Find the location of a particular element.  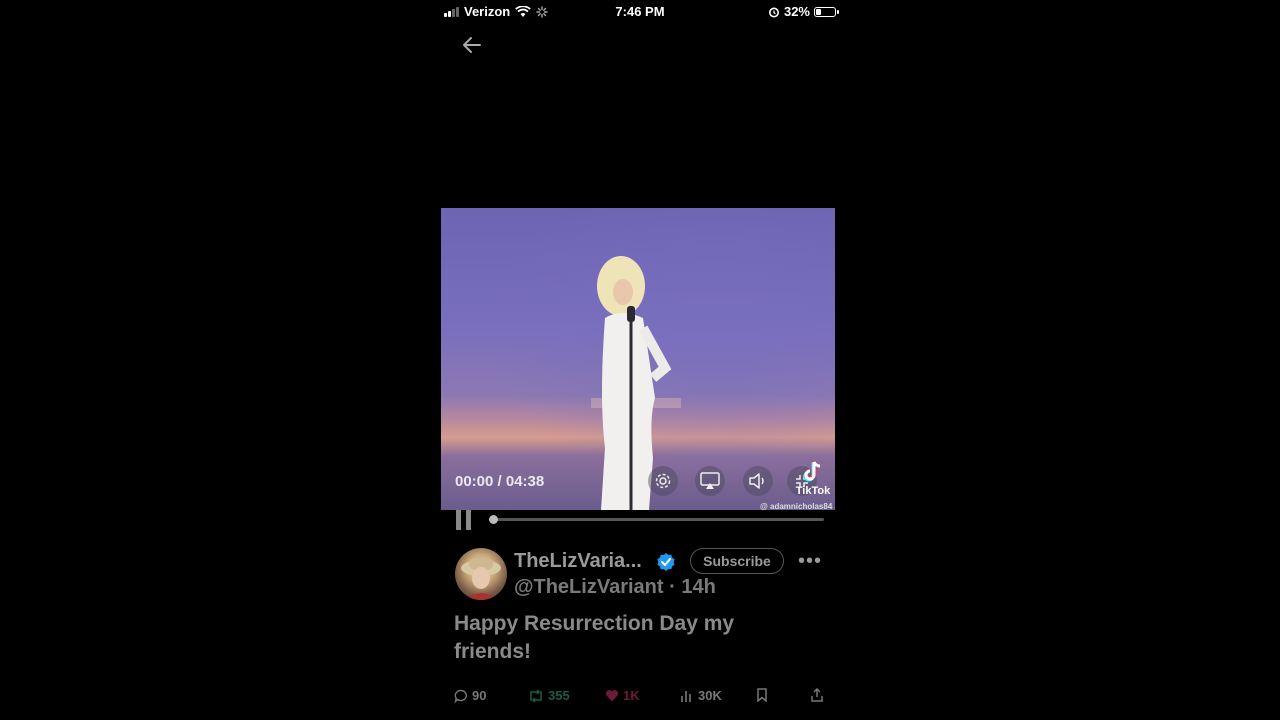

gear-icon is located at coordinates (663, 481).